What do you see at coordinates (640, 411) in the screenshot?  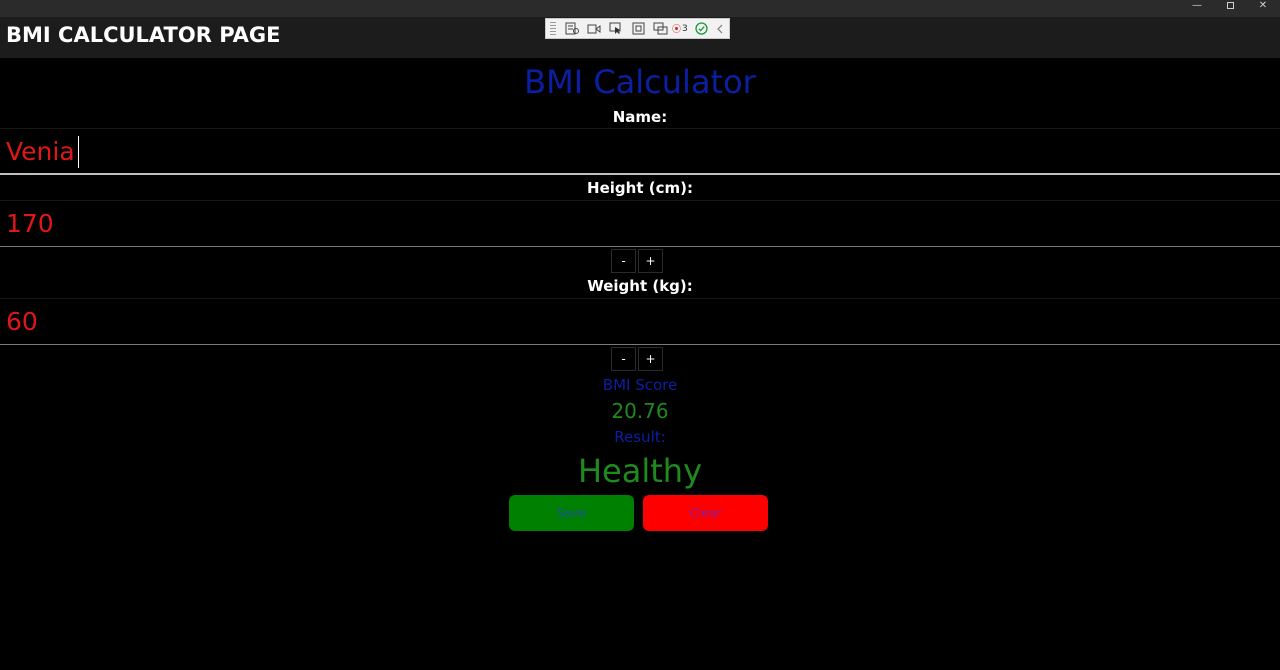 I see `bmi-score-value: 20.76` at bounding box center [640, 411].